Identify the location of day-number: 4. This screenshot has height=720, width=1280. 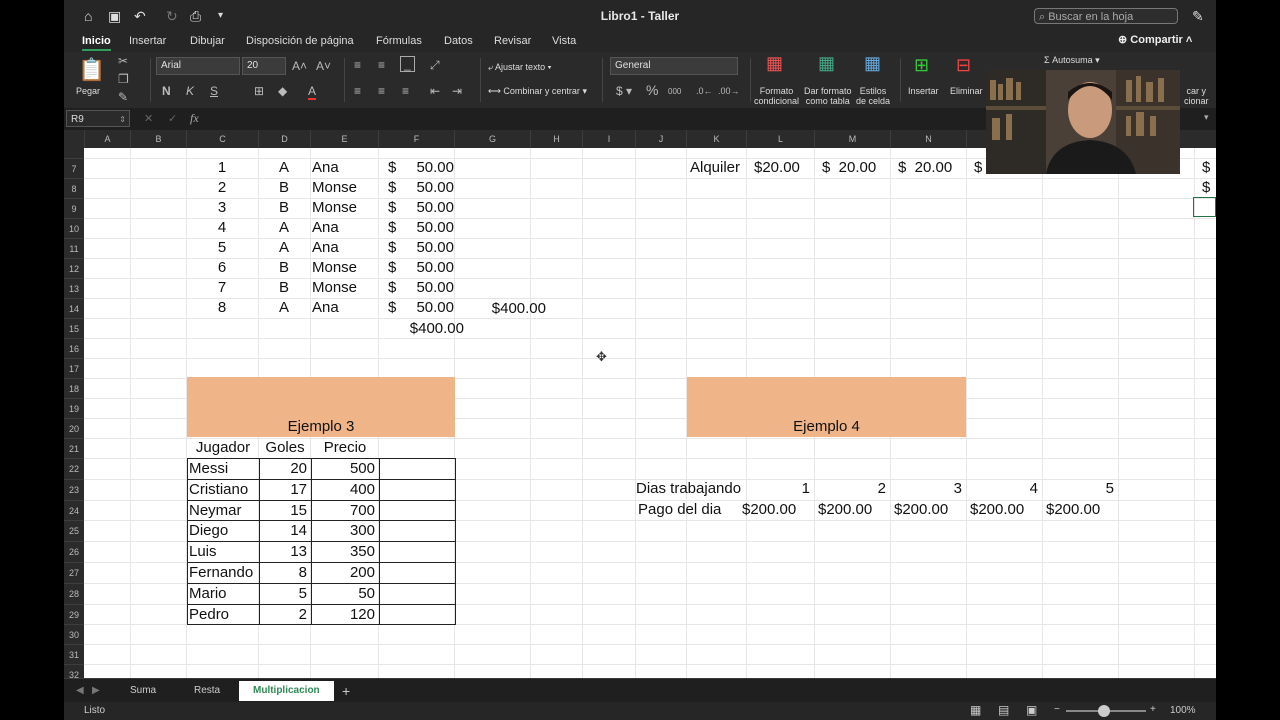
(1002, 489).